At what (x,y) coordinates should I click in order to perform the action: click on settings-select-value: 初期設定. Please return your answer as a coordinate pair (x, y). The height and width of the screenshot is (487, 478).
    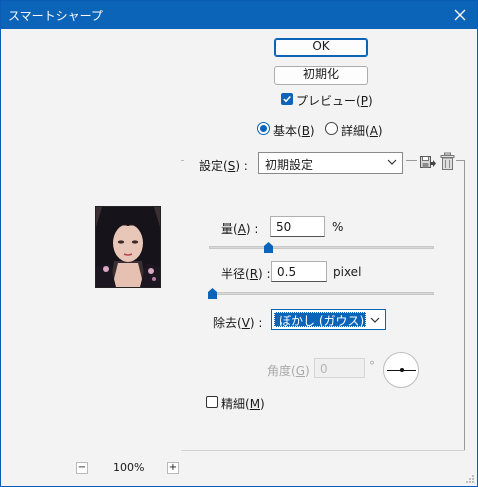
    Looking at the image, I should click on (289, 165).